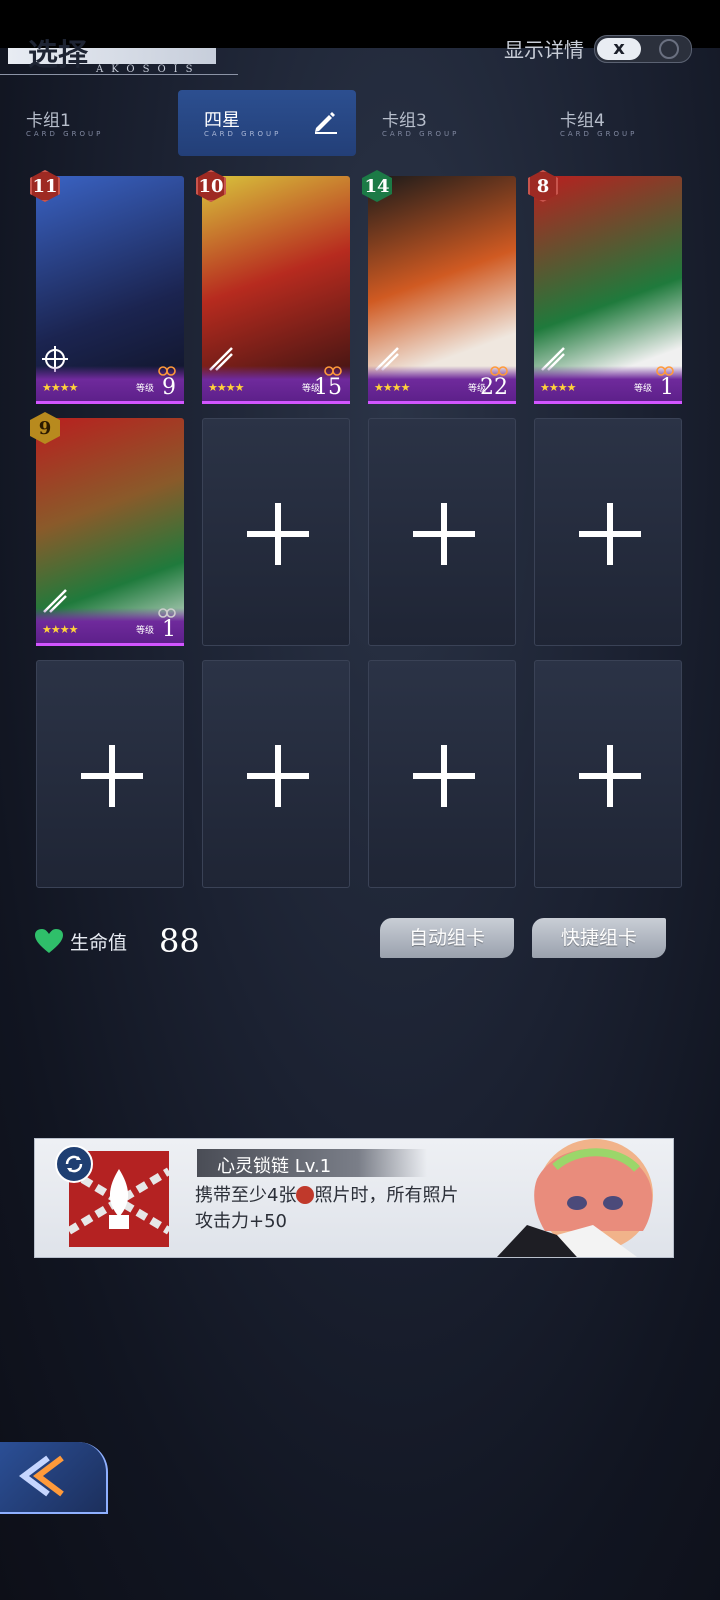 This screenshot has height=1600, width=720. What do you see at coordinates (74, 1164) in the screenshot?
I see `refresh-icon` at bounding box center [74, 1164].